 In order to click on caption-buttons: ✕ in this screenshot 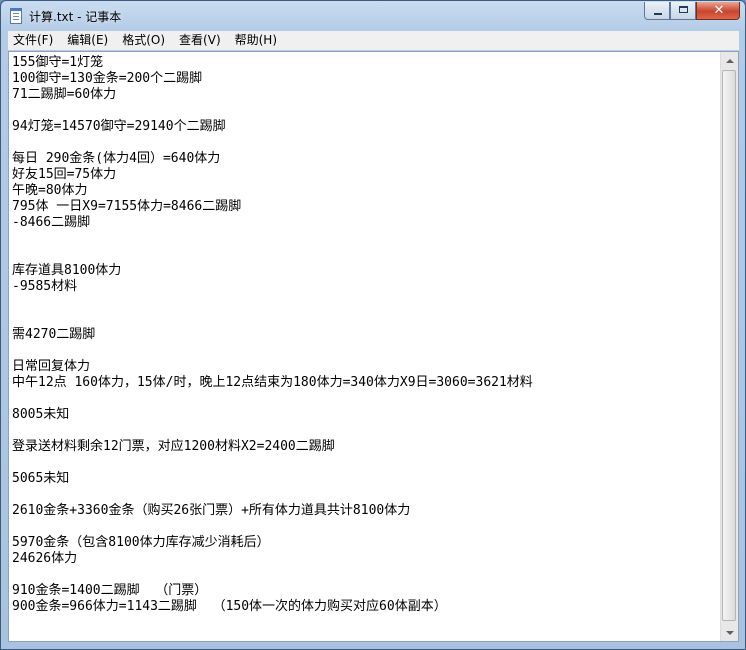, I will do `click(692, 11)`.